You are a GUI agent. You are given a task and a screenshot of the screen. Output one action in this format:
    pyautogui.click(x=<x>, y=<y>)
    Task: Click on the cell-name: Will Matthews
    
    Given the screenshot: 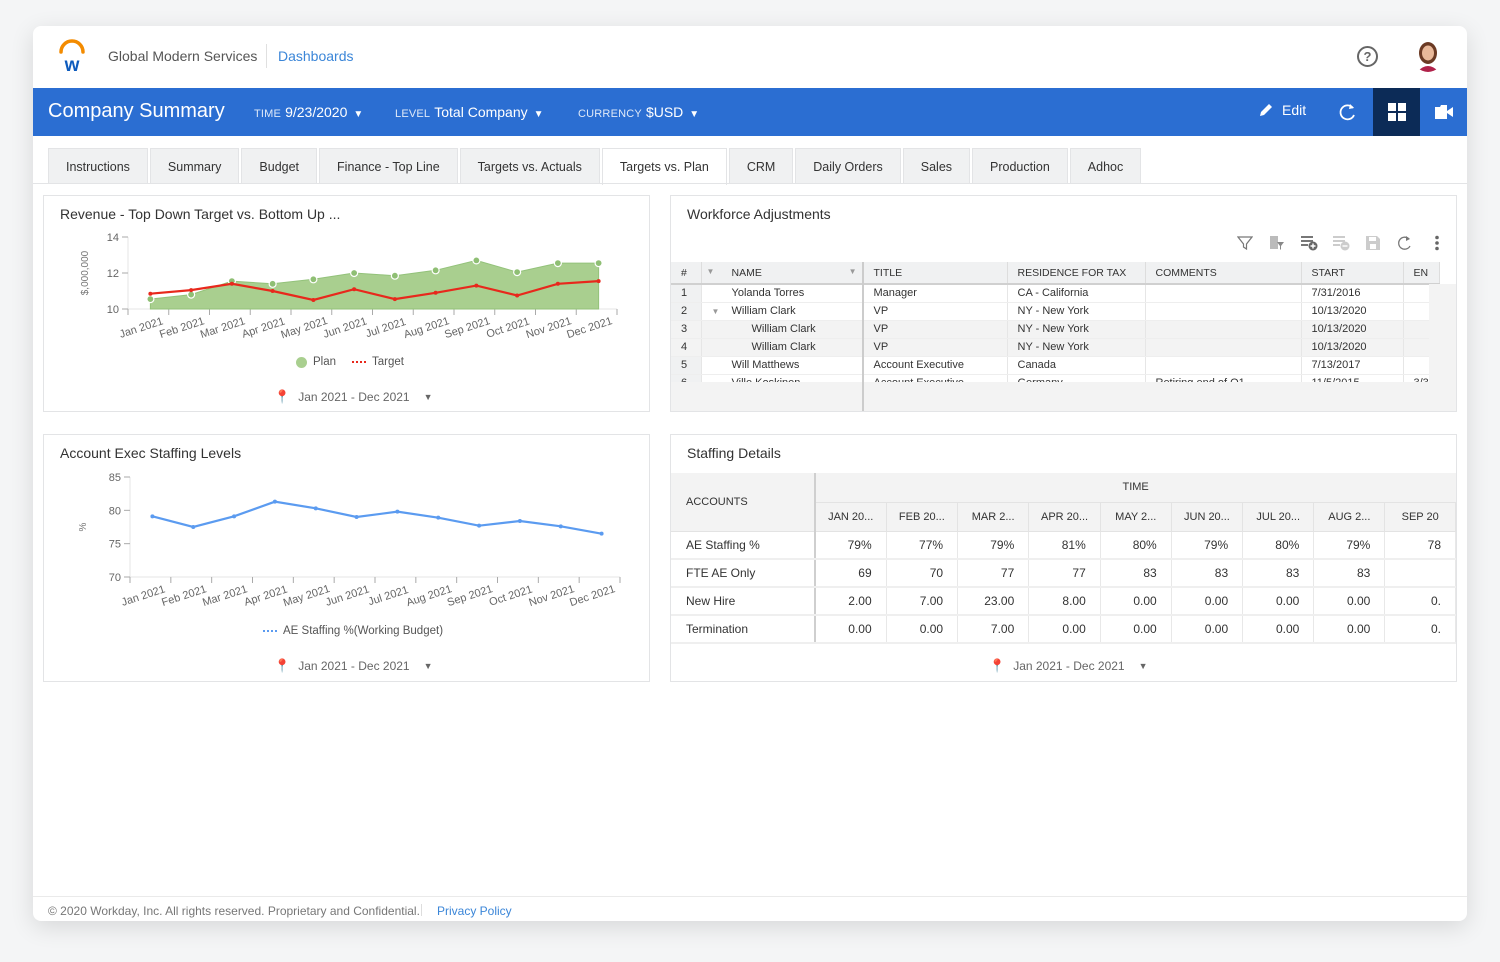 What is the action you would take?
    pyautogui.click(x=782, y=365)
    